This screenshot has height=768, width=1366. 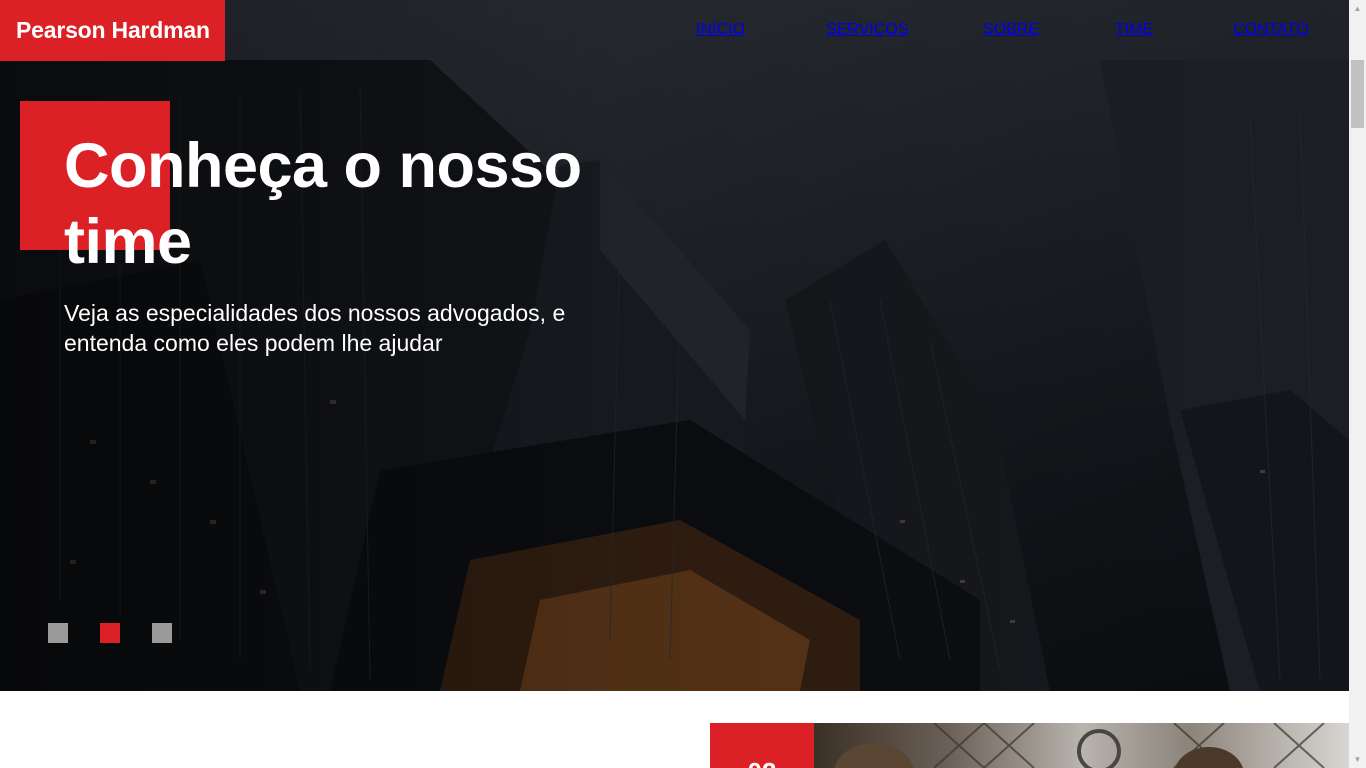 What do you see at coordinates (323, 204) in the screenshot?
I see `hero-title: Conheça o nosso time` at bounding box center [323, 204].